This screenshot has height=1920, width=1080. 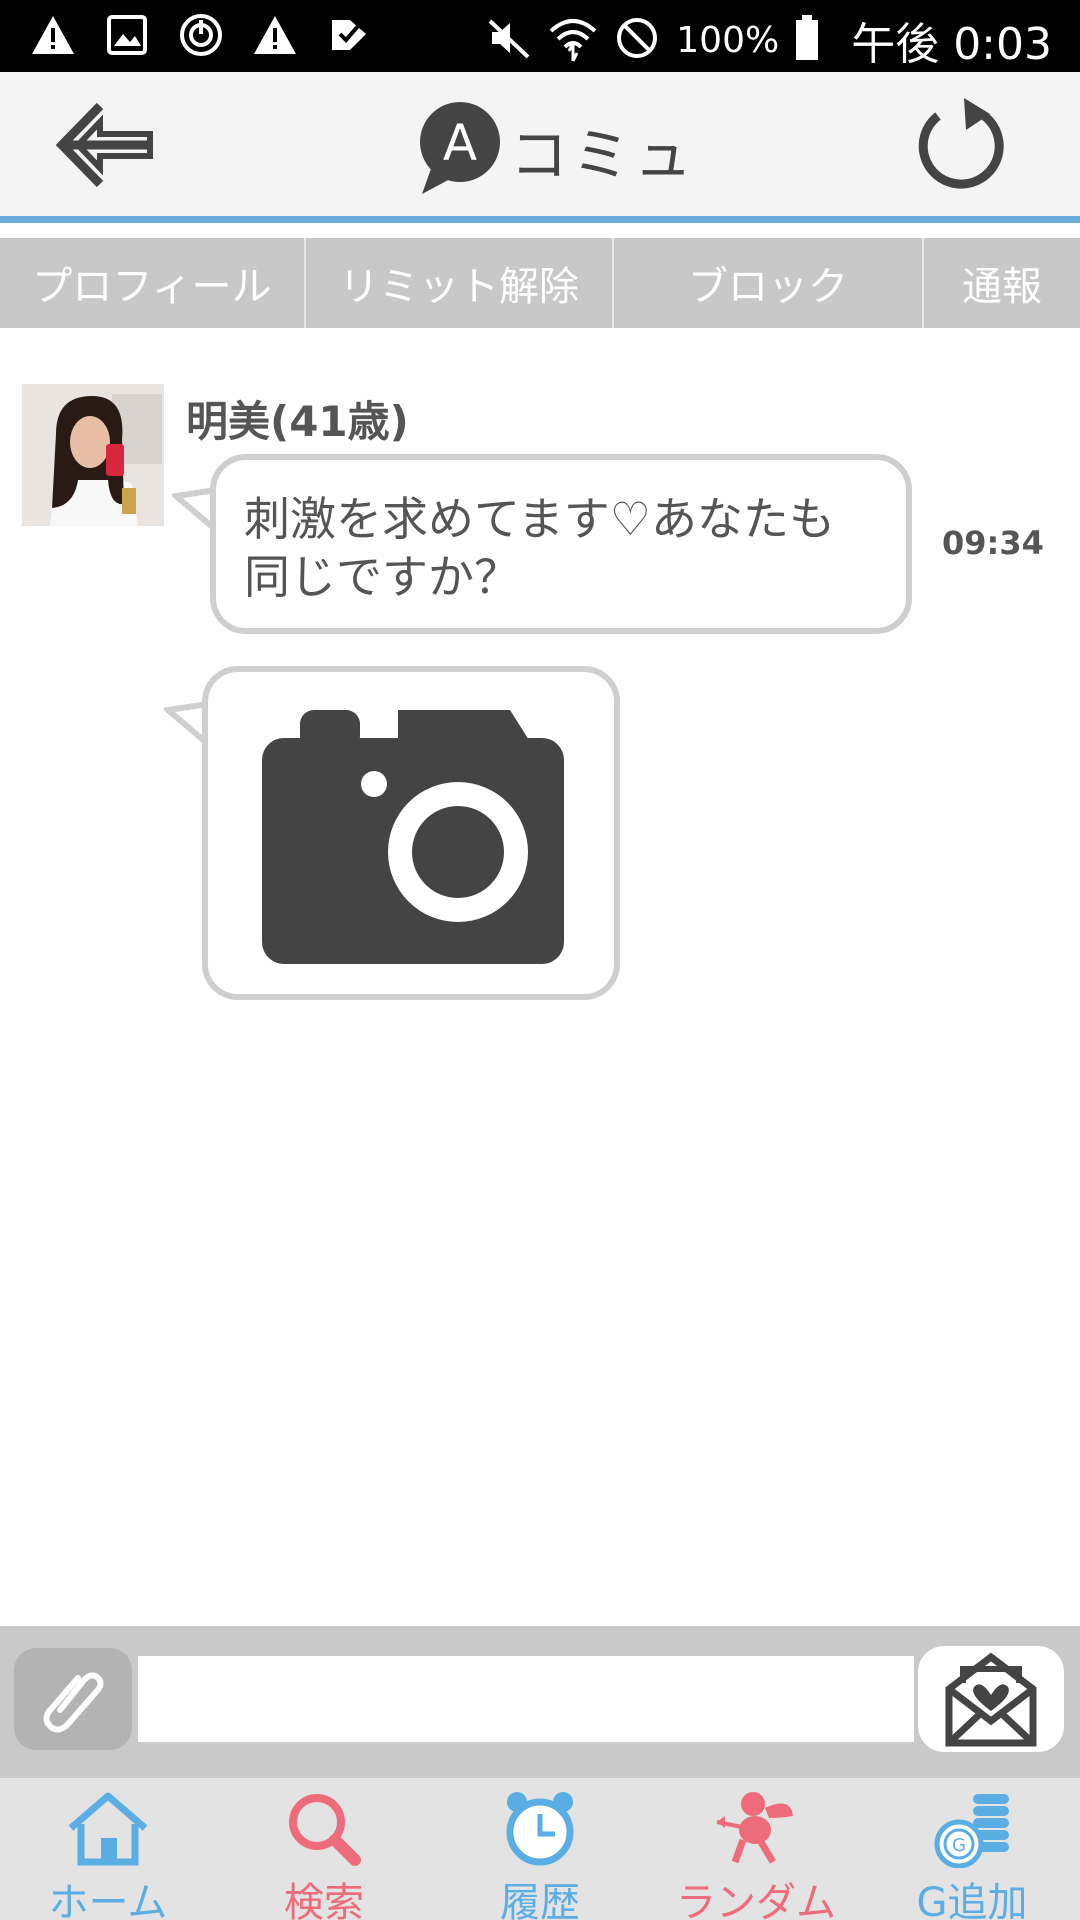 I want to click on search-icon, so click(x=325, y=1830).